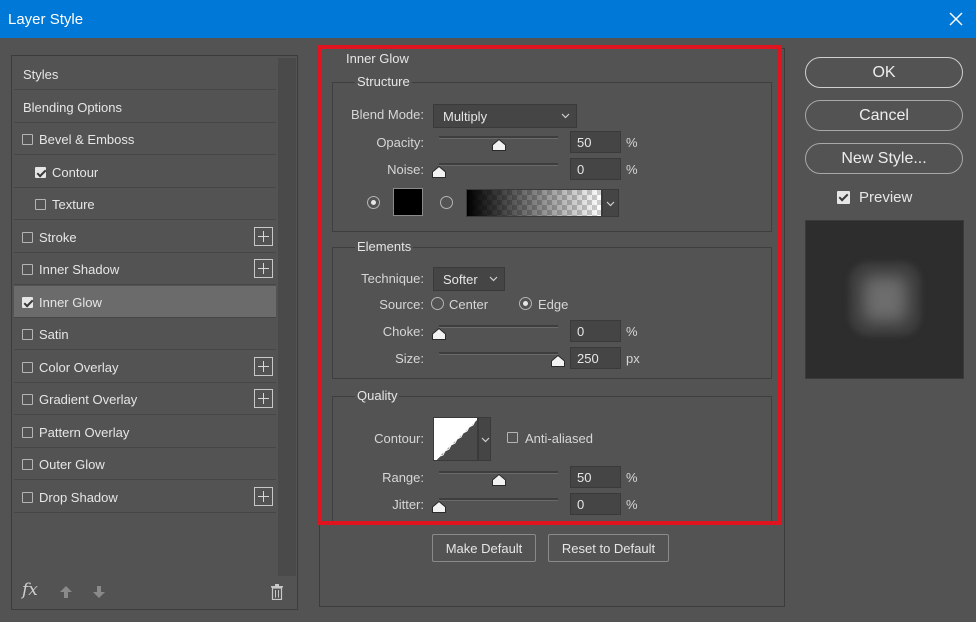 This screenshot has height=622, width=976. What do you see at coordinates (465, 116) in the screenshot?
I see `blend-mode-value: Multiply` at bounding box center [465, 116].